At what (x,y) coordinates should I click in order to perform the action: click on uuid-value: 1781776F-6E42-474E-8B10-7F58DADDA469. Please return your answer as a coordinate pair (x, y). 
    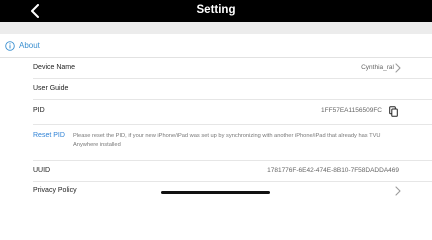
    Looking at the image, I should click on (333, 170).